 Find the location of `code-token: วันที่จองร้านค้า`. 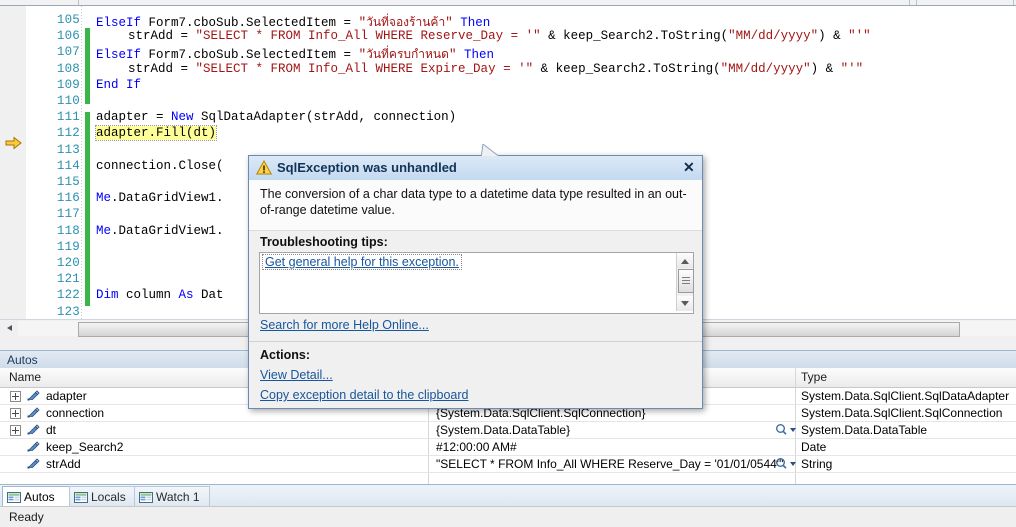

code-token: วันที่จองร้านค้า is located at coordinates (406, 22).